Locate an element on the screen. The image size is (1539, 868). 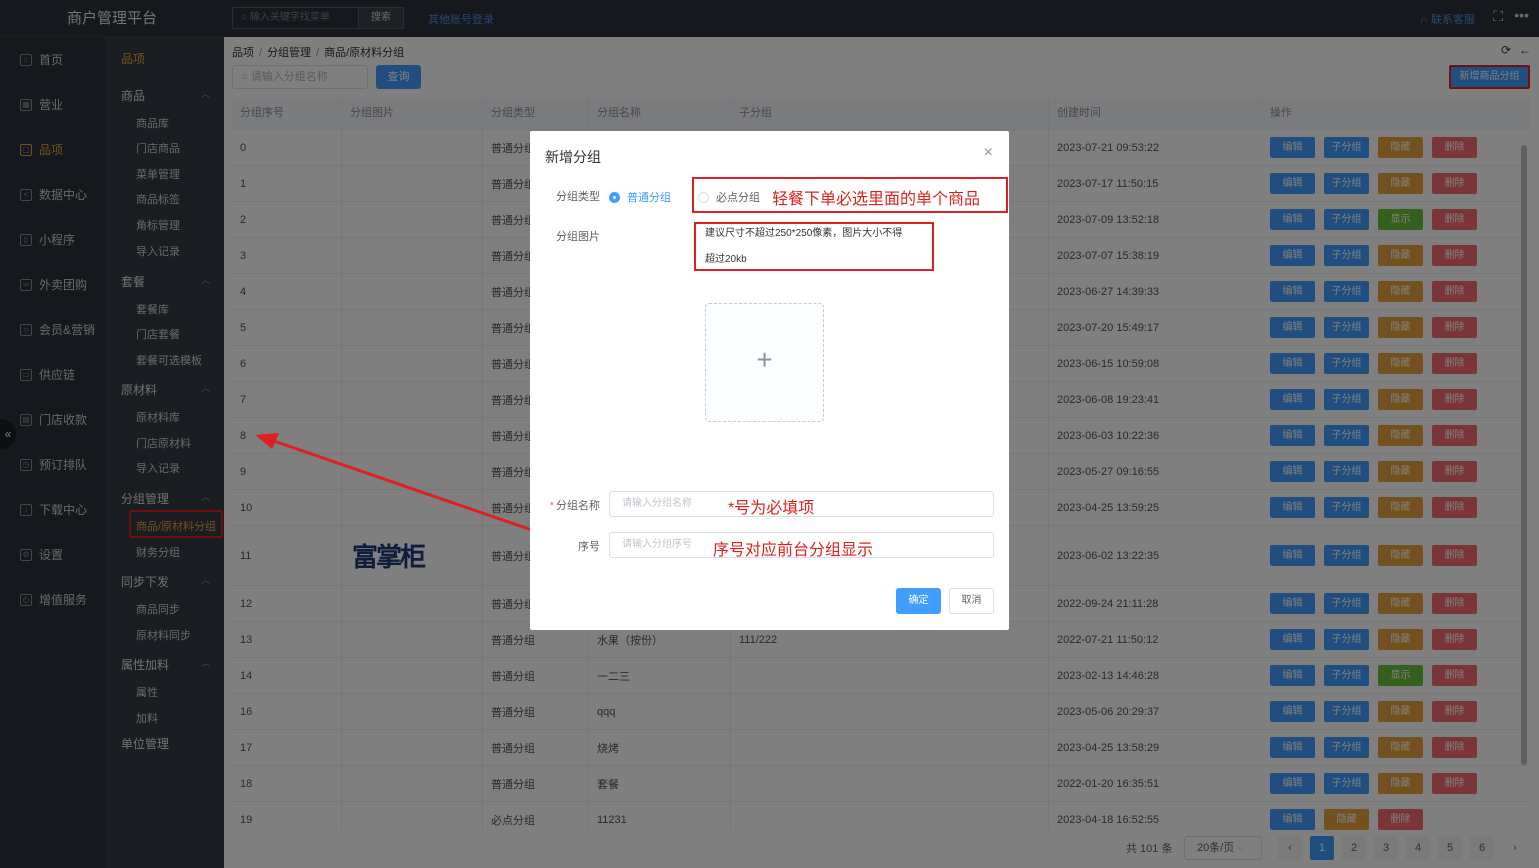
annotation-text: 轻餐下单必选里面的单个商品 is located at coordinates (876, 199).